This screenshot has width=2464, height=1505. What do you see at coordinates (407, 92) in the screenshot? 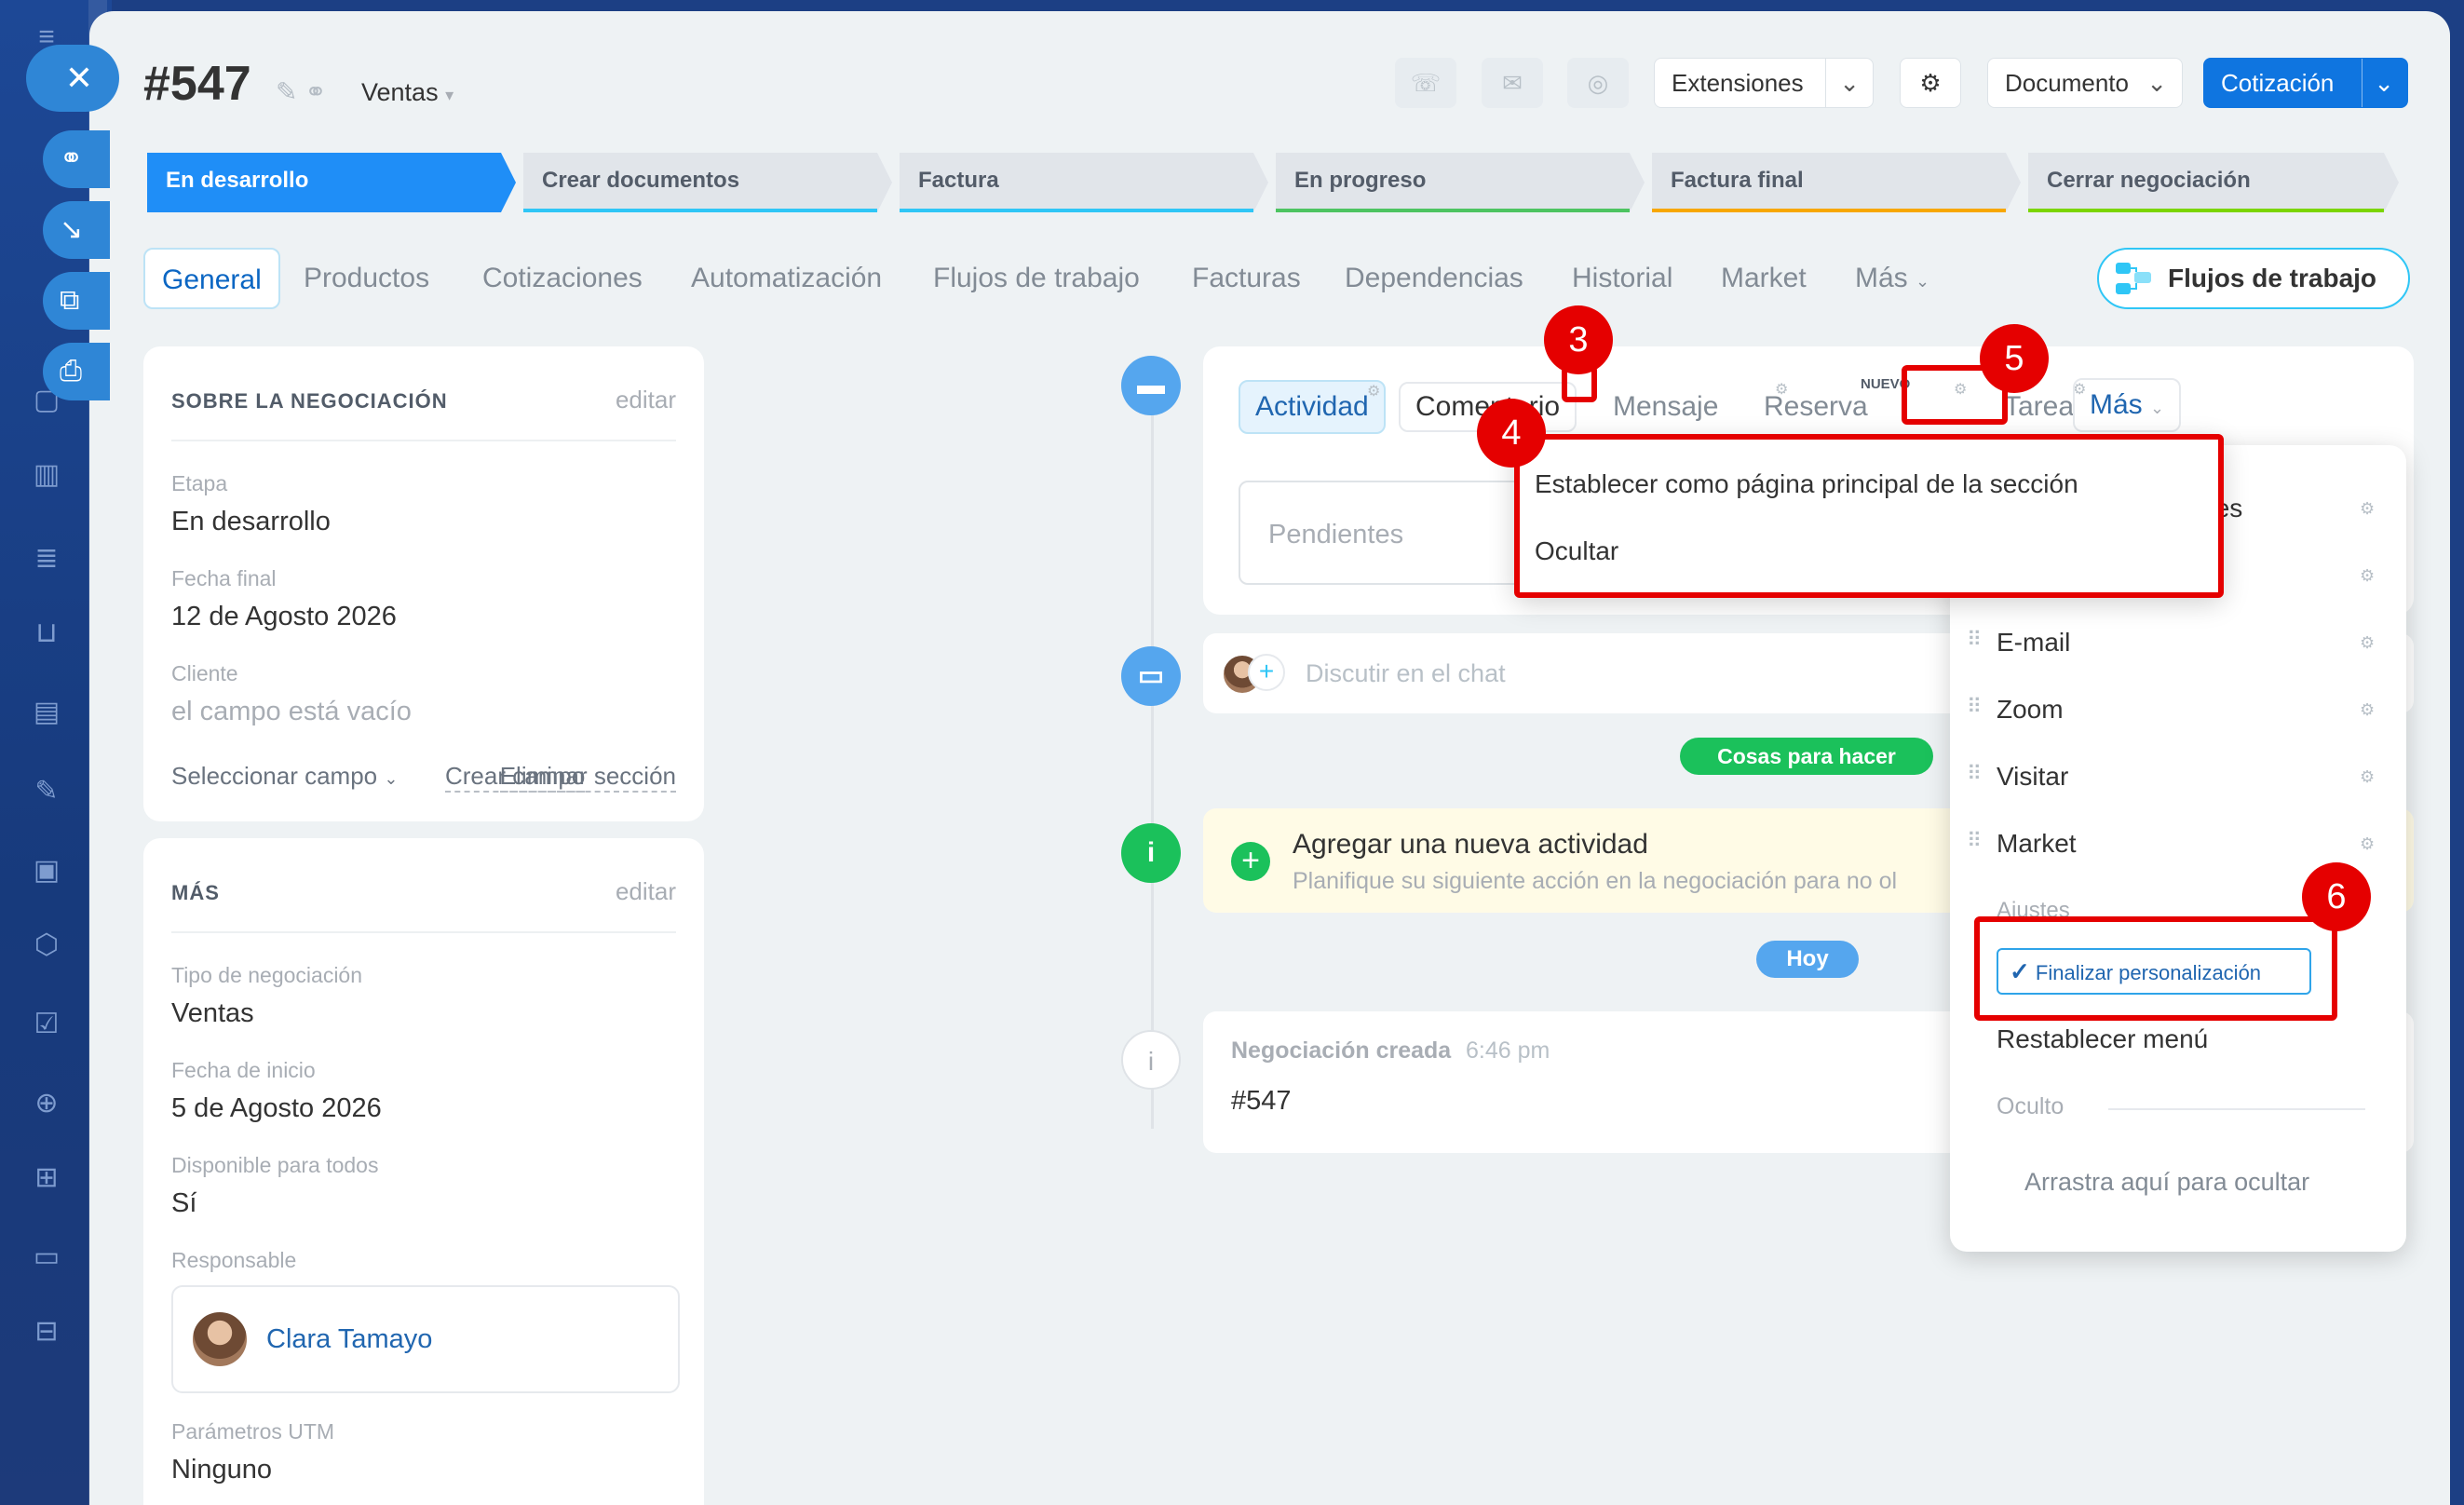
I see `category-selector: Ventas ▾` at bounding box center [407, 92].